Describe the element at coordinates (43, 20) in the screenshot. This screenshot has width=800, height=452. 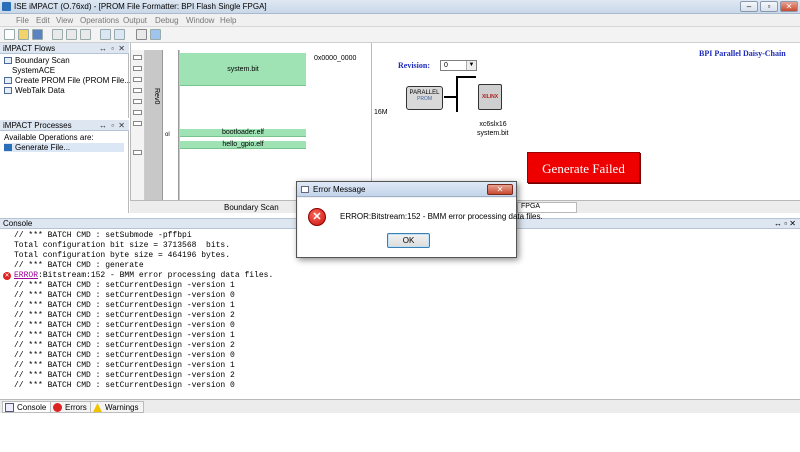
I see `menu-edit: Edit` at that location.